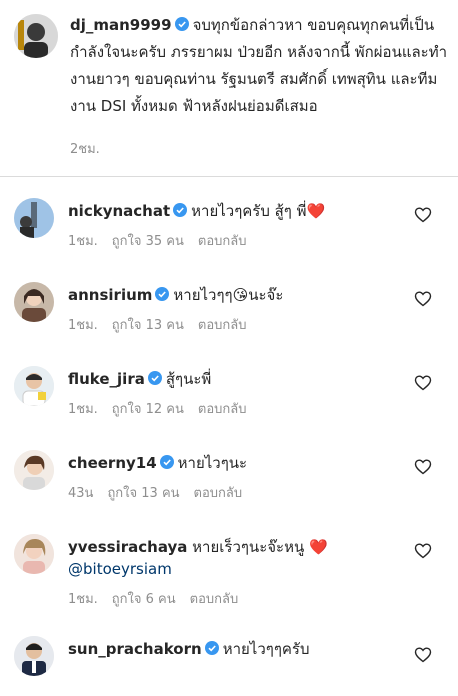  I want to click on commenter-username: annsirium, so click(110, 295).